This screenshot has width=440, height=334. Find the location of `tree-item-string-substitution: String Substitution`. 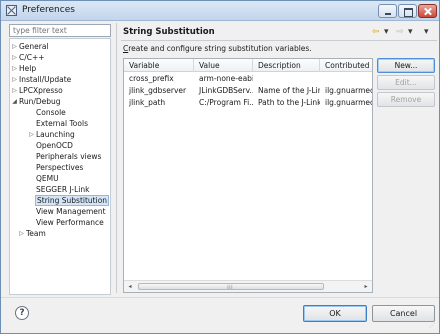

tree-item-string-substitution: String Substitution is located at coordinates (72, 200).